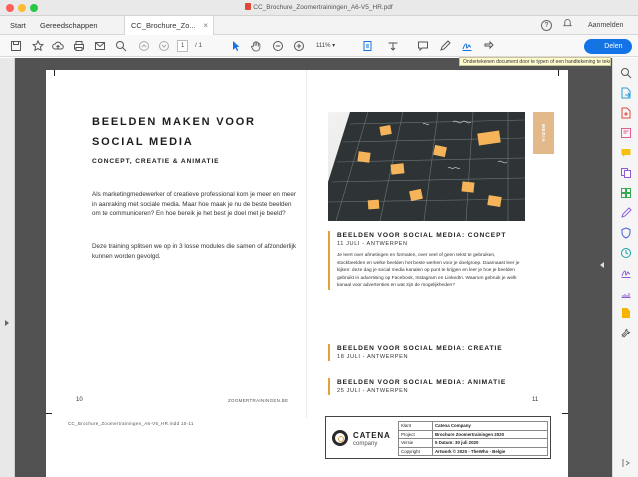 The height and width of the screenshot is (477, 638). I want to click on comment-tool-icon, so click(626, 152).